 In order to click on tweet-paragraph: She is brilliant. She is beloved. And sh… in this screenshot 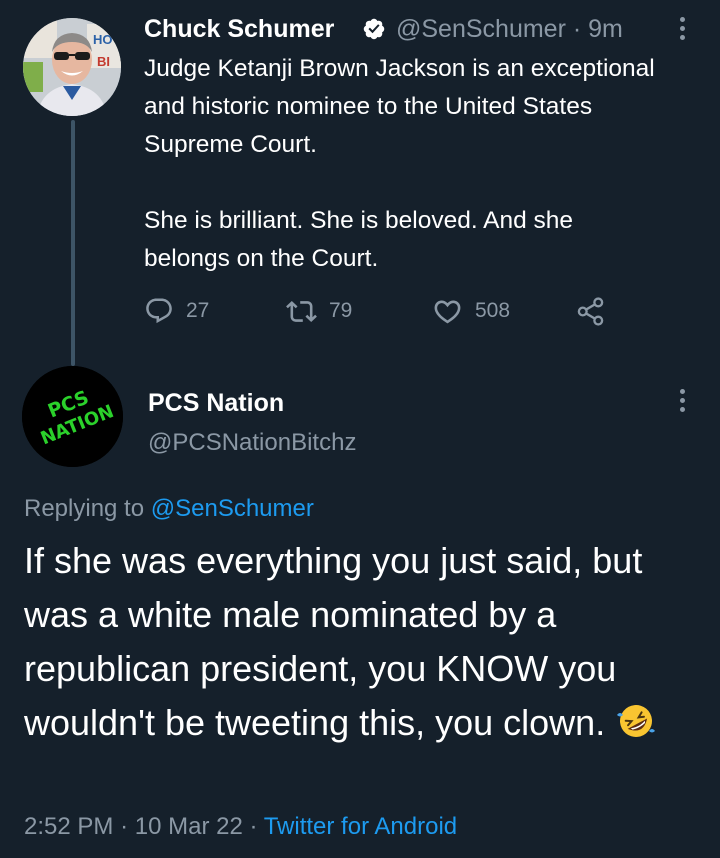, I will do `click(359, 239)`.